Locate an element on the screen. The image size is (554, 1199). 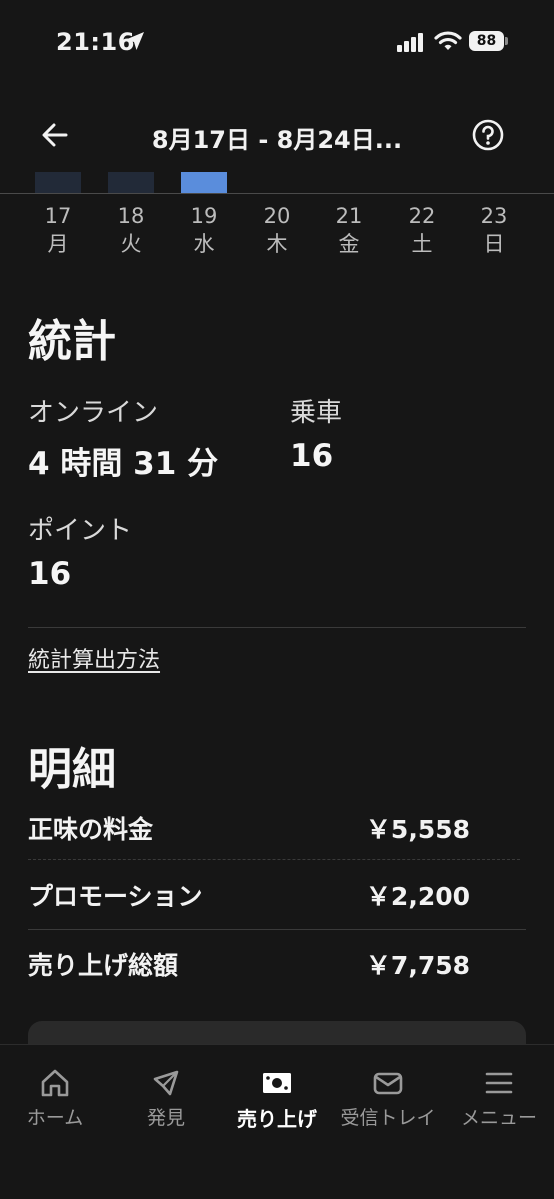
promotion-value: ￥2,200 is located at coordinates (417, 896).